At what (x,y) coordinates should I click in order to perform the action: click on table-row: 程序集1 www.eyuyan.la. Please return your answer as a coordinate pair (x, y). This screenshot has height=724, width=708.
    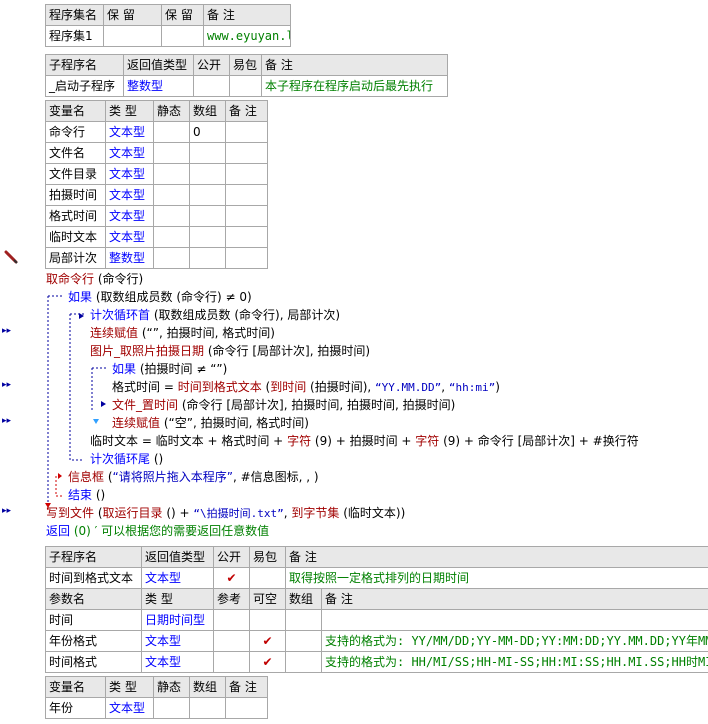
    Looking at the image, I should click on (168, 36).